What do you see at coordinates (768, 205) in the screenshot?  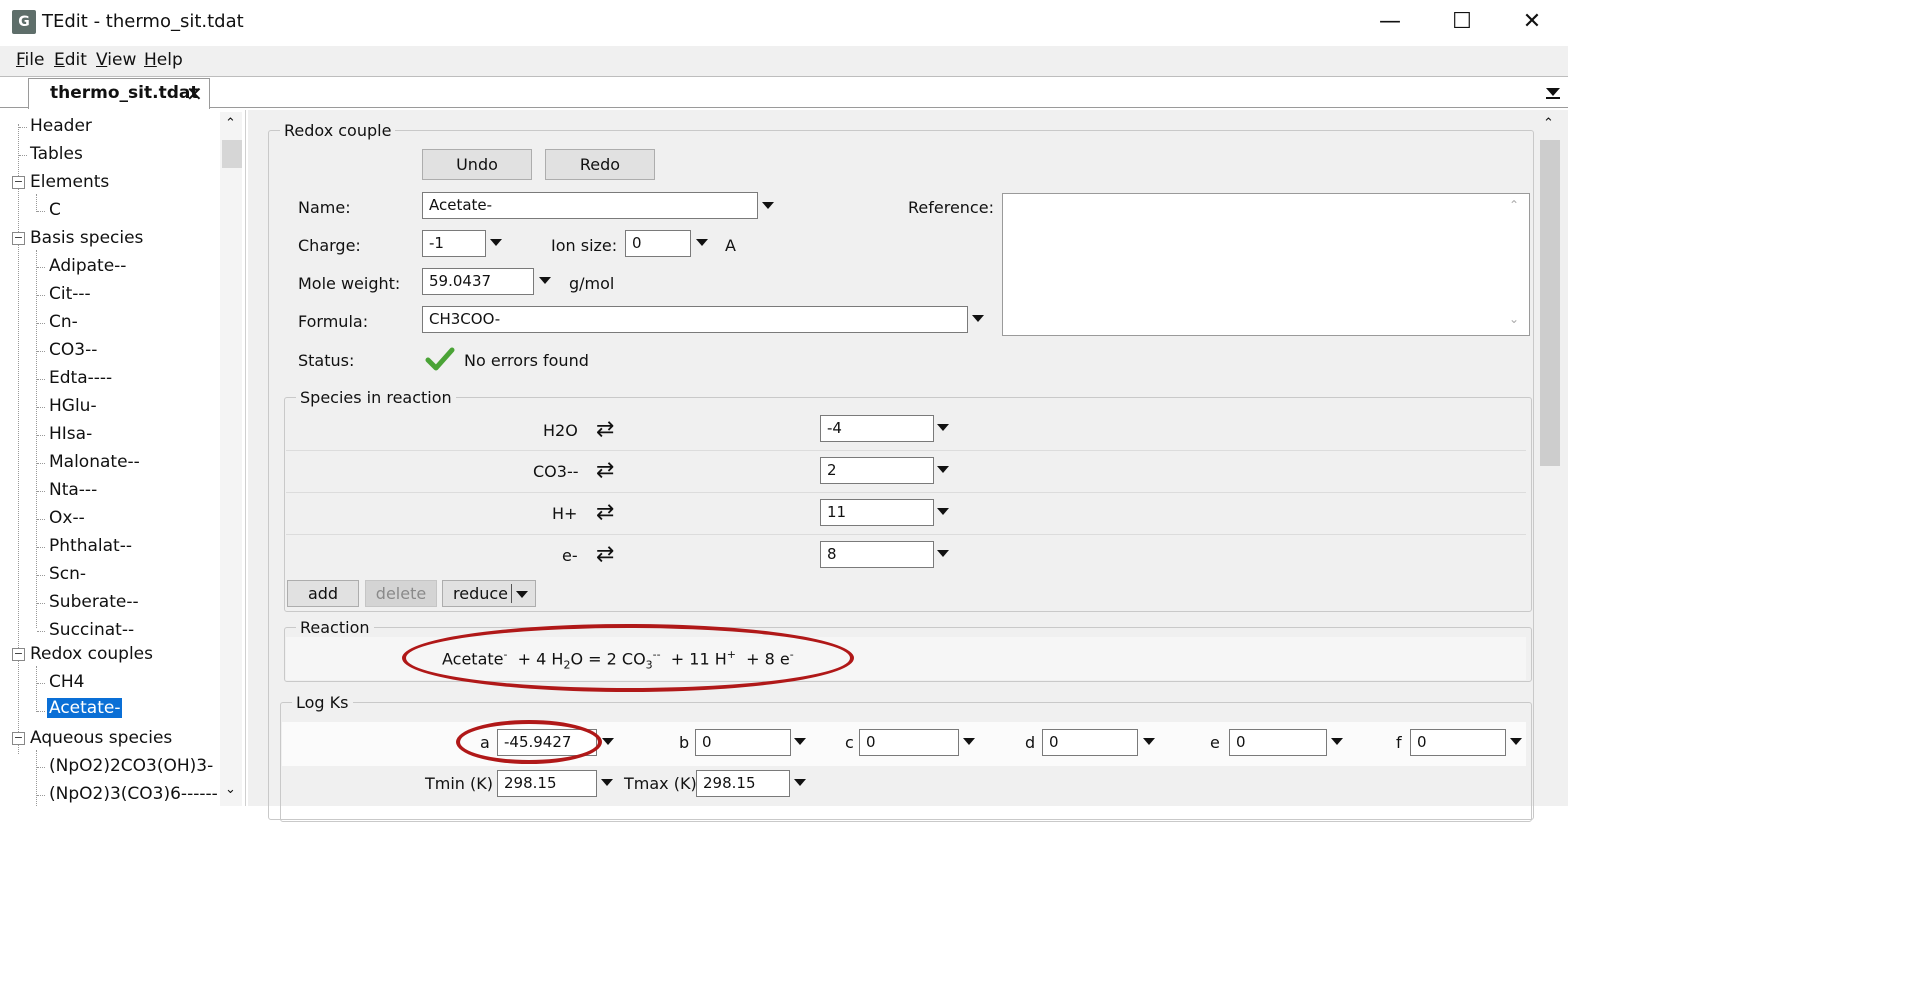 I see `name-dropdown-icon` at bounding box center [768, 205].